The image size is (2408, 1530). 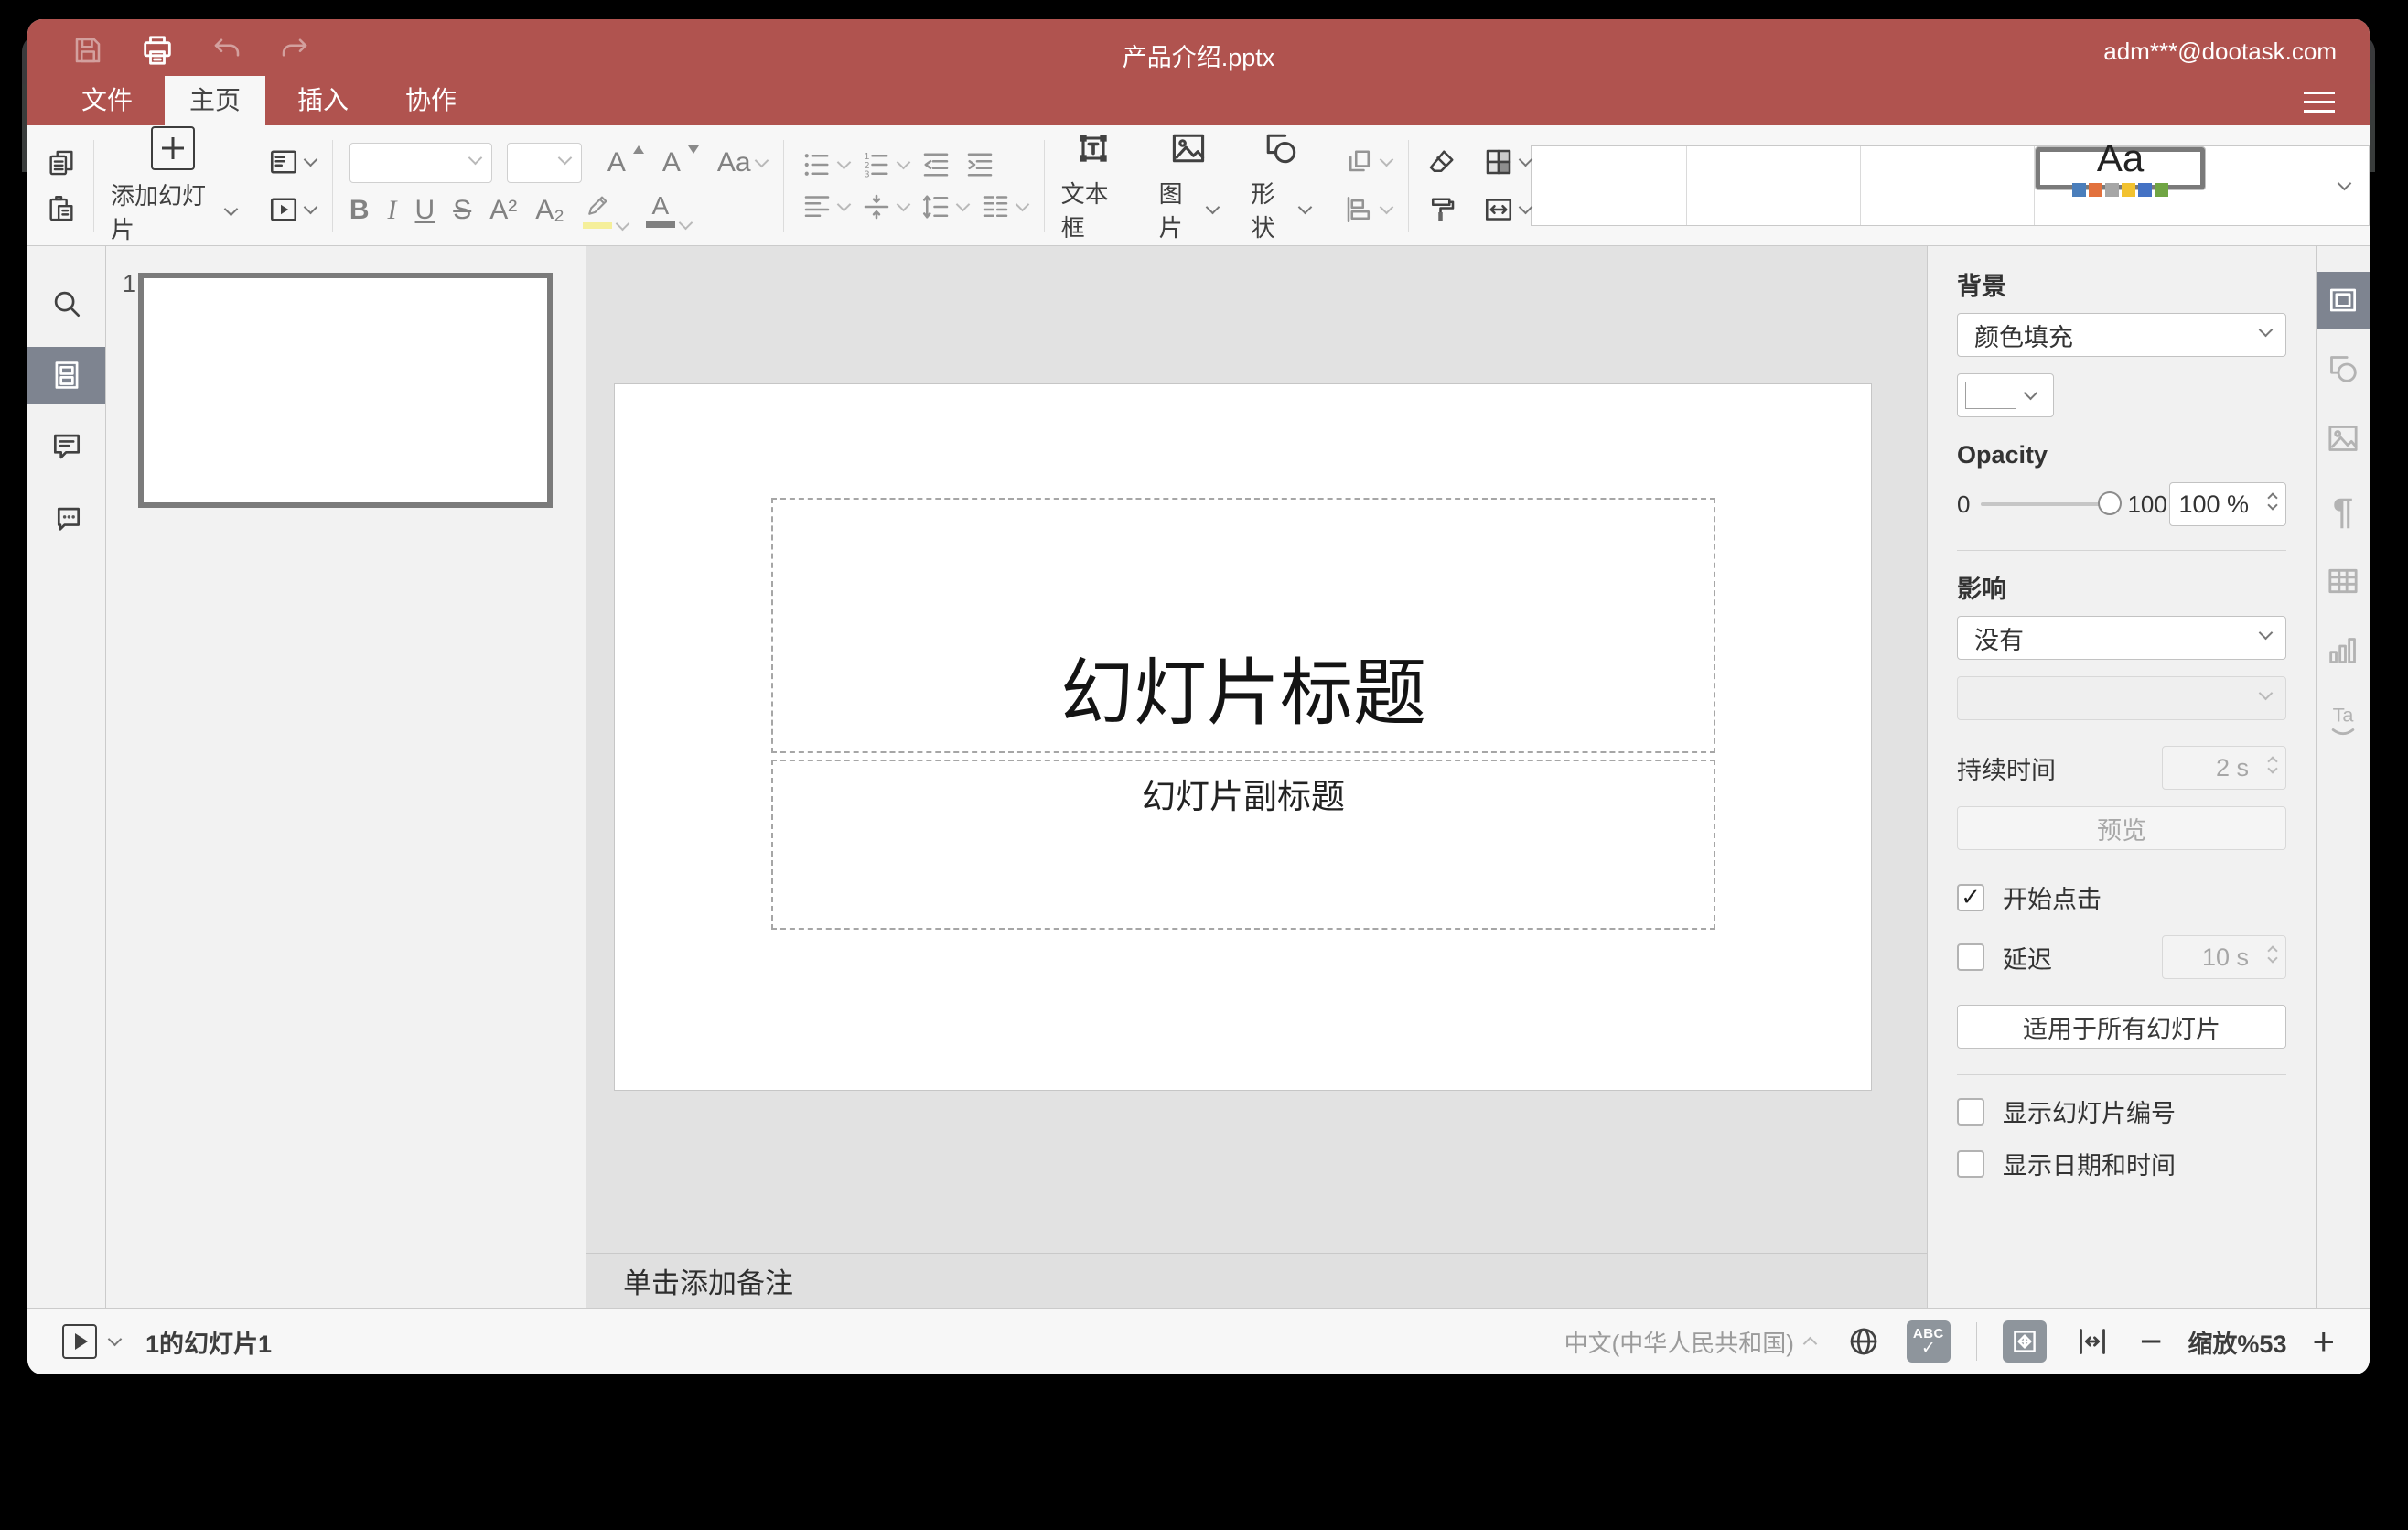 I want to click on spin-down-icon, so click(x=2272, y=505).